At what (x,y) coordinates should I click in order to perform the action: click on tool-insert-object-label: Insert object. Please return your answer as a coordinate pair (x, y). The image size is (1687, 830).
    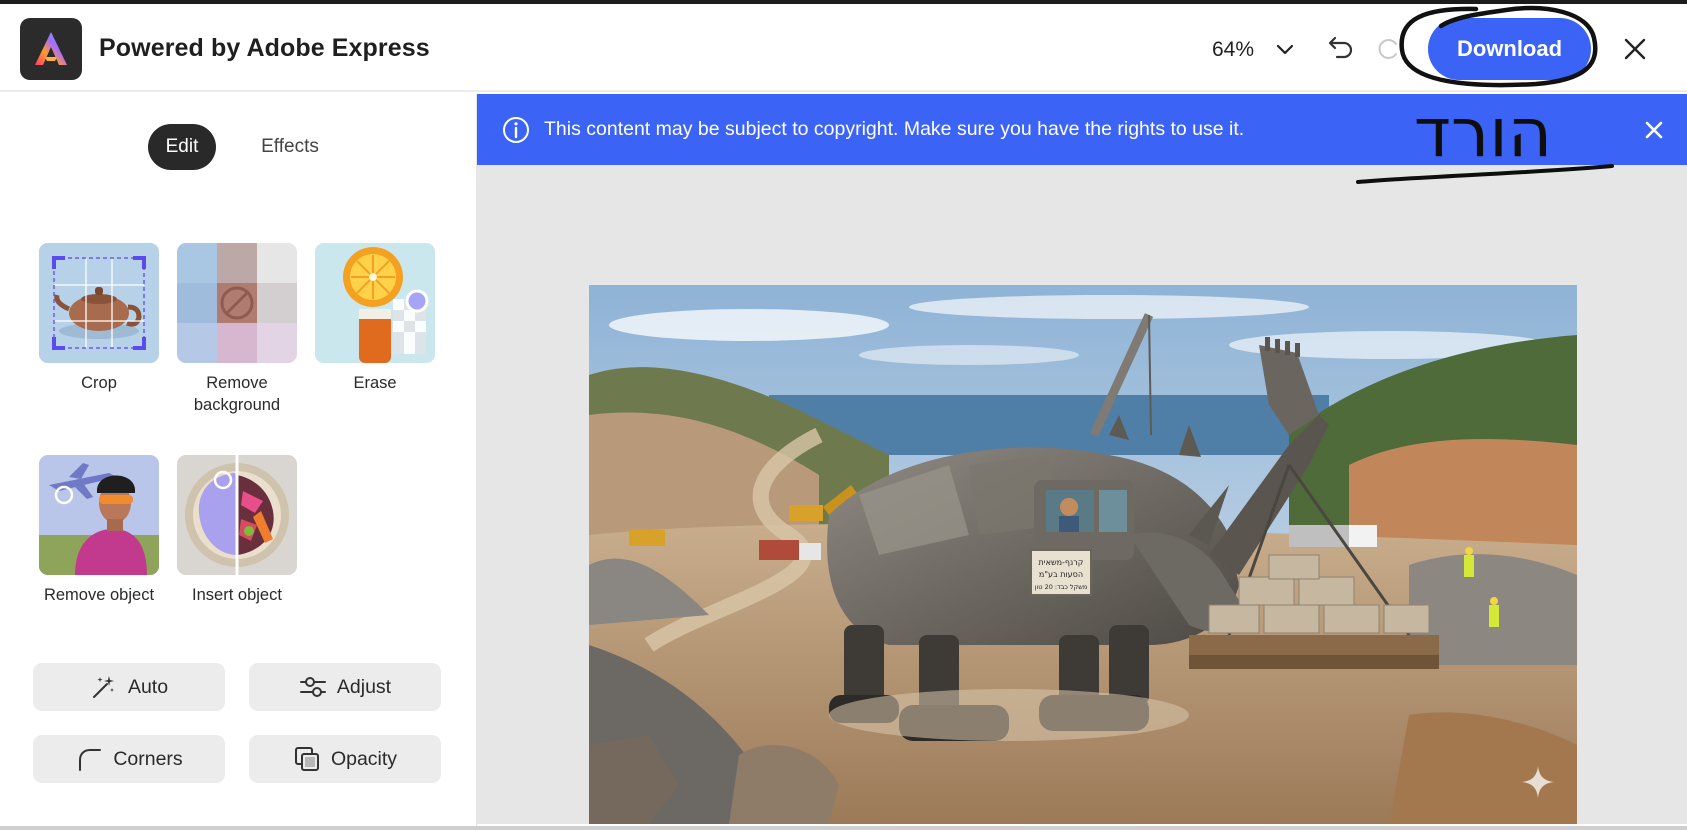
    Looking at the image, I should click on (237, 595).